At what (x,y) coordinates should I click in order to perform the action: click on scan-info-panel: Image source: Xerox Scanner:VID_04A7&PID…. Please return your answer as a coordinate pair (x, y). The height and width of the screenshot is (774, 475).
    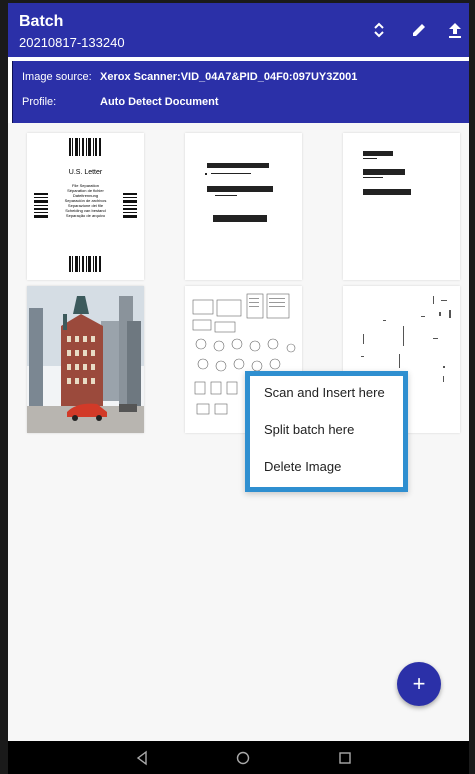
    Looking at the image, I should click on (240, 92).